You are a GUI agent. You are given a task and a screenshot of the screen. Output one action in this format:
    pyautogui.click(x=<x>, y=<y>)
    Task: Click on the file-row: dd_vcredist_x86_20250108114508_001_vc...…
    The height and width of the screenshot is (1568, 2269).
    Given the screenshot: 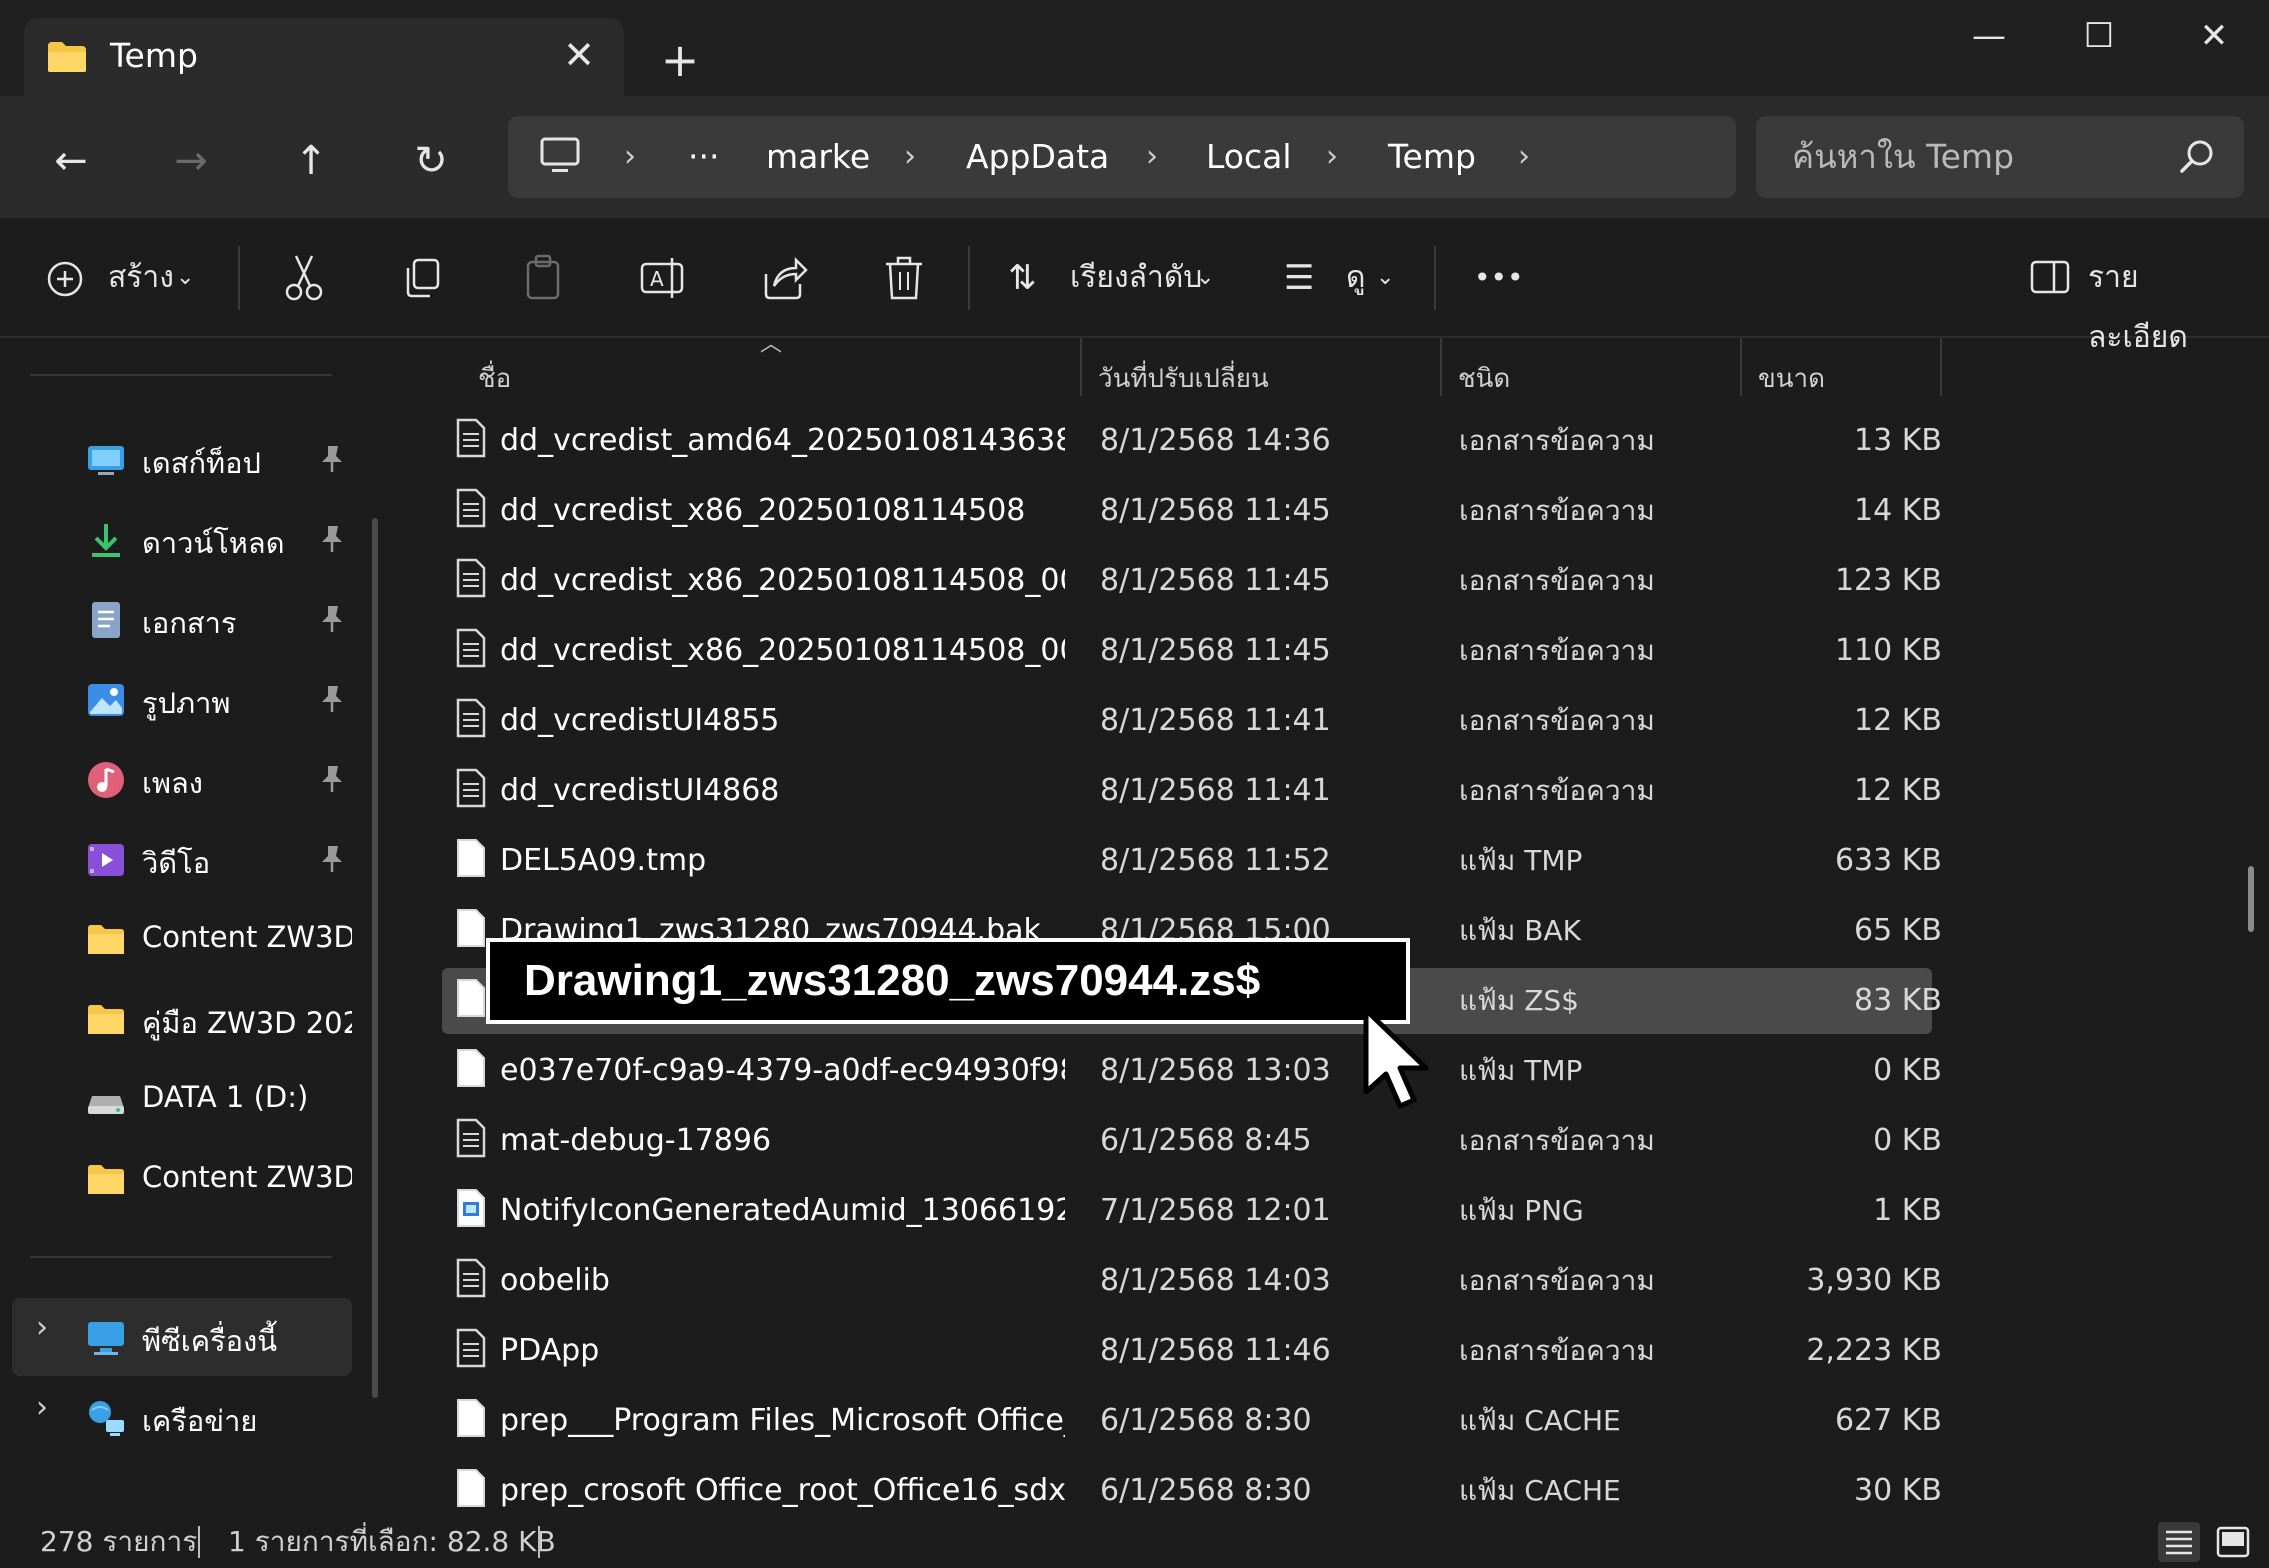 What is the action you would take?
    pyautogui.click(x=1355, y=651)
    